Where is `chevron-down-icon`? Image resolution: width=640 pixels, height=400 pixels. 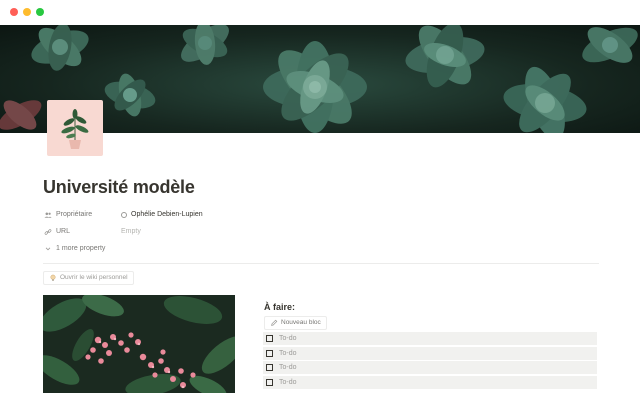
chevron-down-icon is located at coordinates (48, 249).